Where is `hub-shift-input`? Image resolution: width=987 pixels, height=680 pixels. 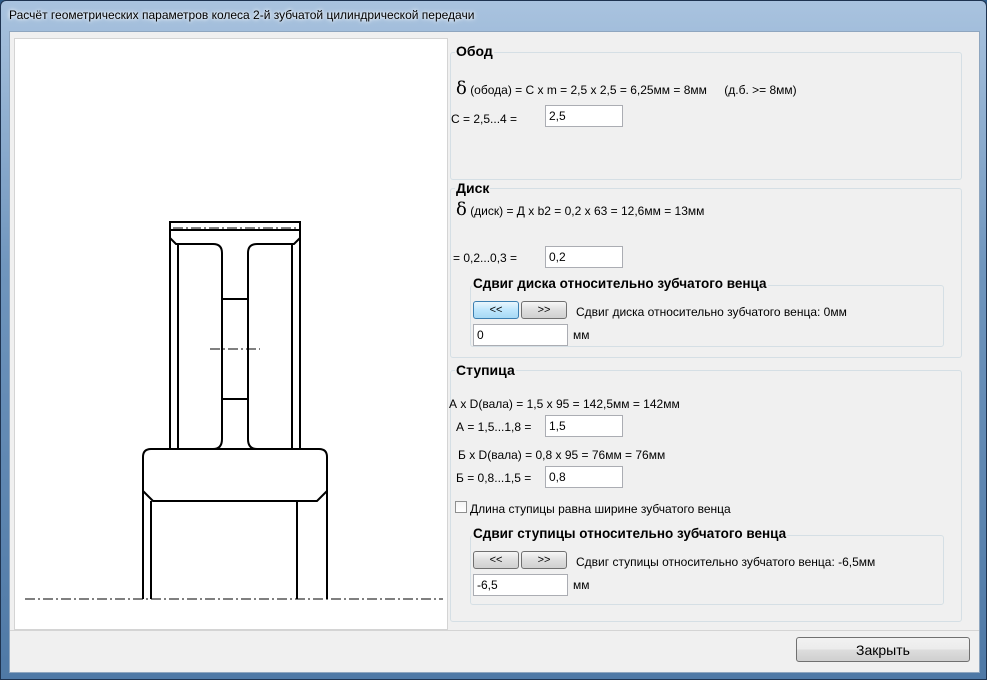
hub-shift-input is located at coordinates (520, 585).